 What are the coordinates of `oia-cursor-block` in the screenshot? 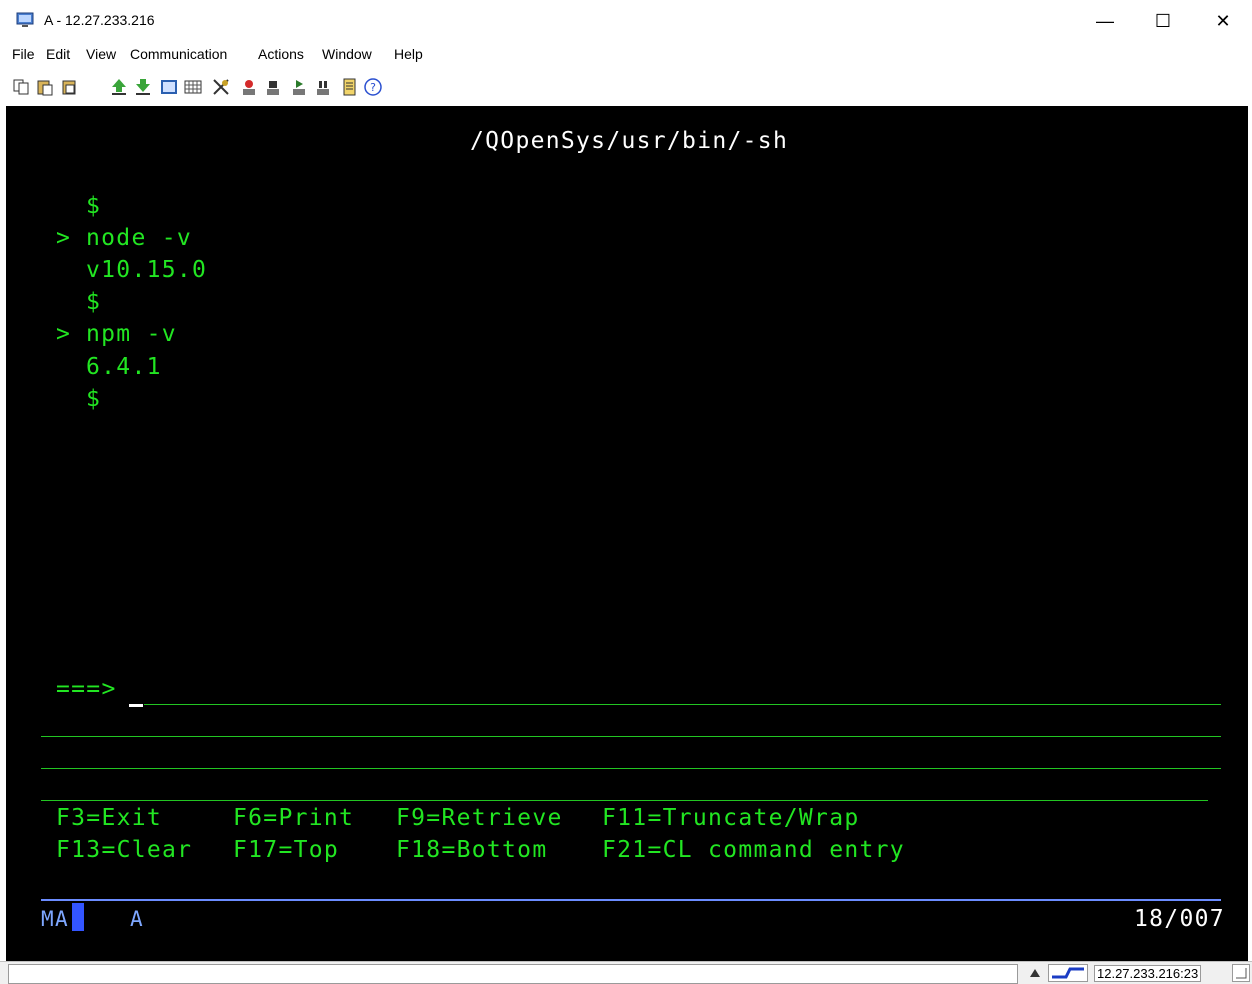 It's located at (78, 917).